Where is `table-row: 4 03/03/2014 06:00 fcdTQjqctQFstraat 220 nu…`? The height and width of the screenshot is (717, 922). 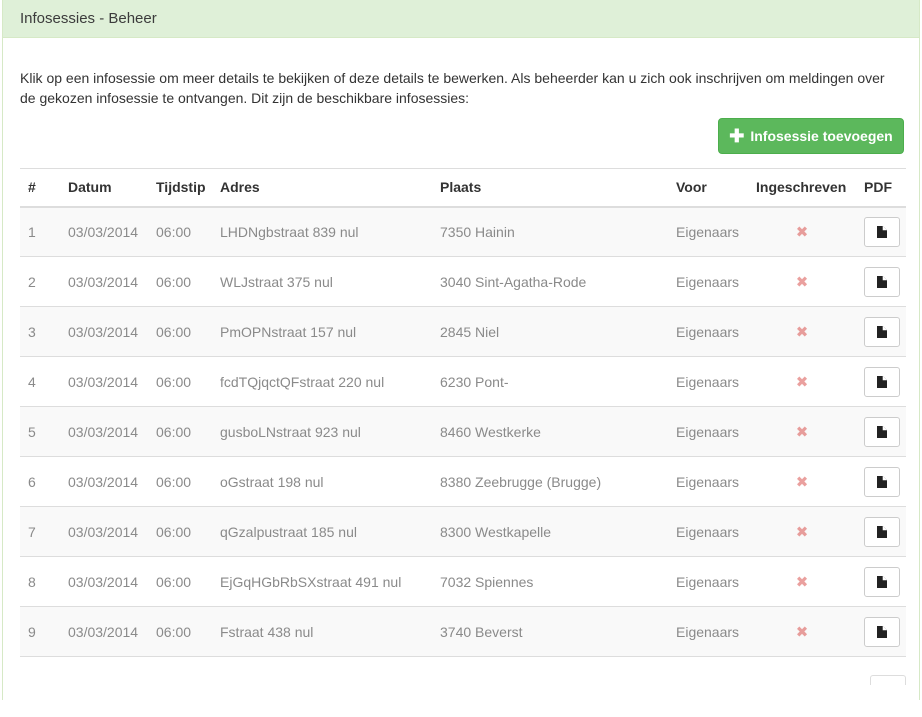
table-row: 4 03/03/2014 06:00 fcdTQjqctQFstraat 220 nu… is located at coordinates (463, 381).